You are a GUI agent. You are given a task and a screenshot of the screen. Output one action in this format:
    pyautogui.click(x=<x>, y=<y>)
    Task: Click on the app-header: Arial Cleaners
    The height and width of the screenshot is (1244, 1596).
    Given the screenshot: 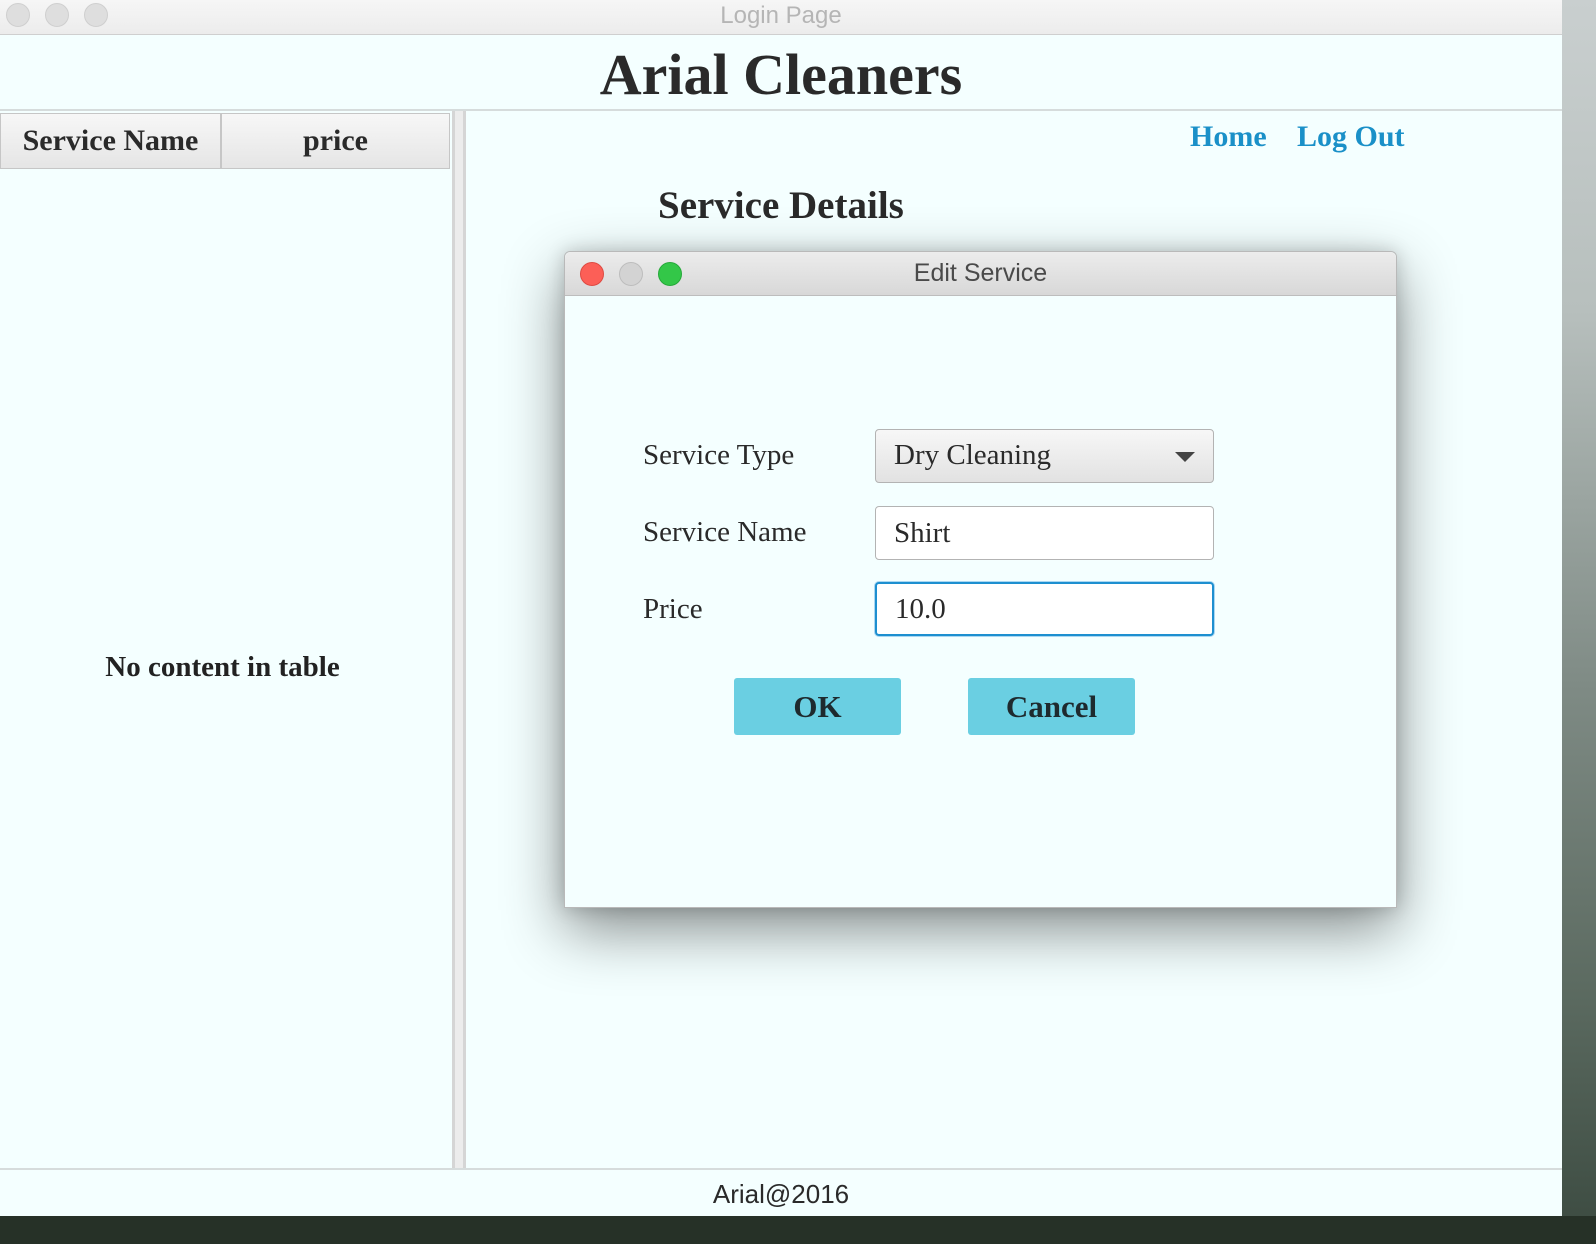 What is the action you would take?
    pyautogui.click(x=781, y=73)
    